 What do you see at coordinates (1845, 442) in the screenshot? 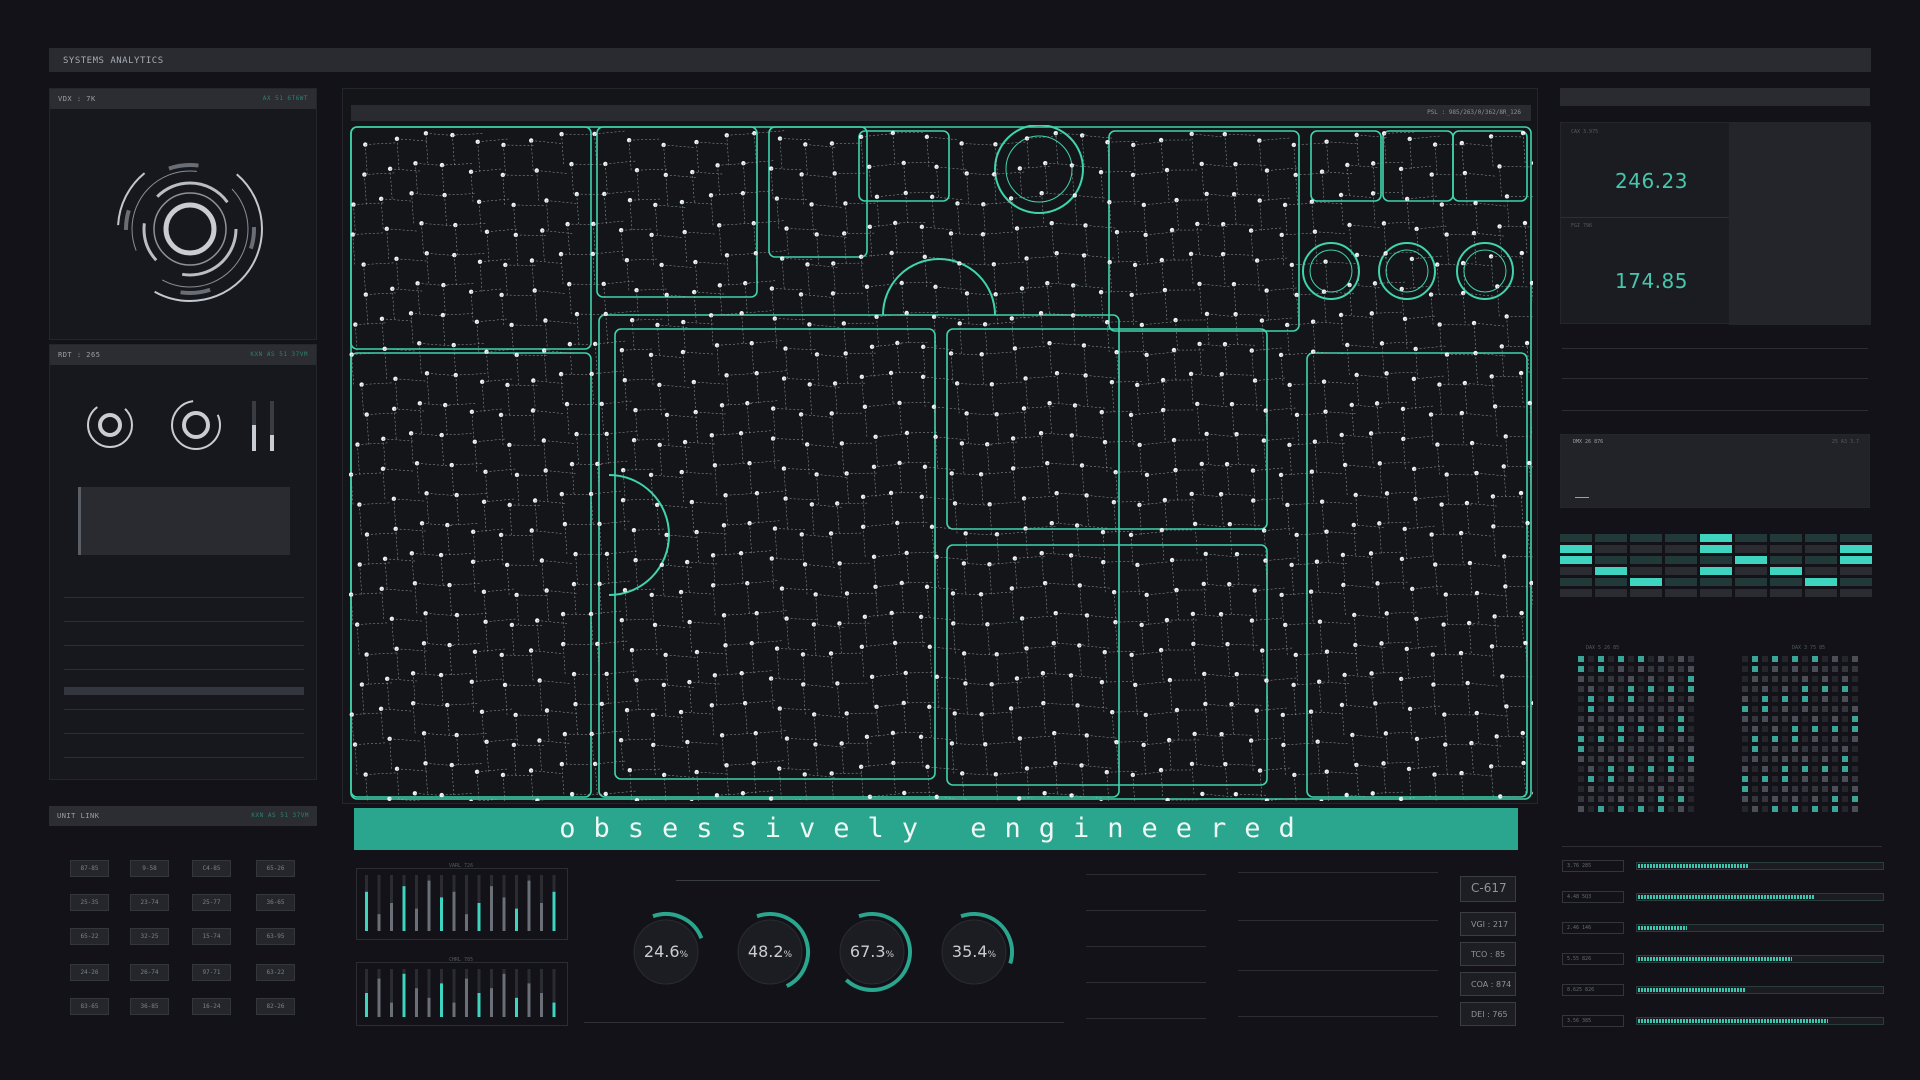
I see `panel-code: 25 A3 3.7` at bounding box center [1845, 442].